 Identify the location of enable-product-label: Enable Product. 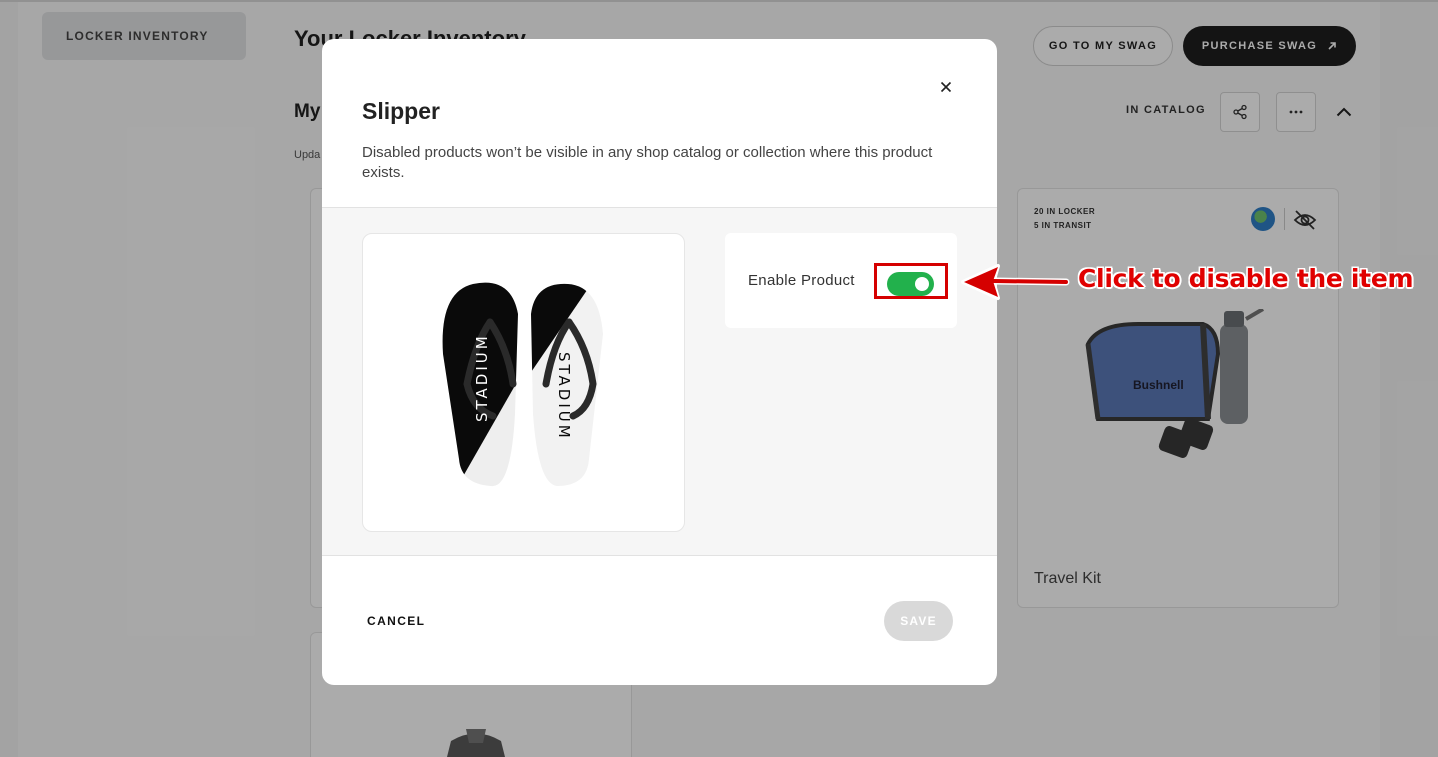
(801, 280).